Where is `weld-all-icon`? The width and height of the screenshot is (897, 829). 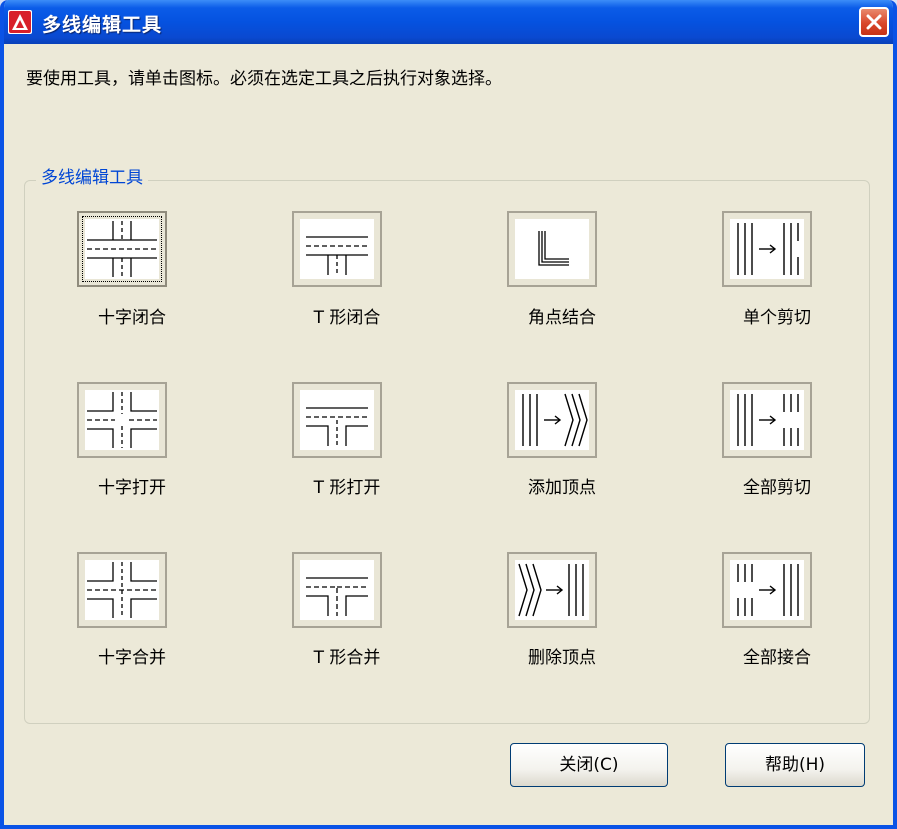 weld-all-icon is located at coordinates (768, 590).